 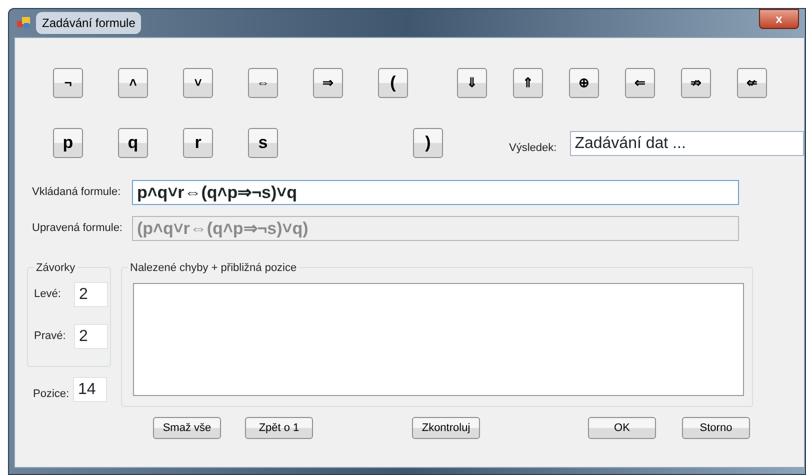 What do you see at coordinates (263, 83) in the screenshot?
I see `symbol-button: ⇔` at bounding box center [263, 83].